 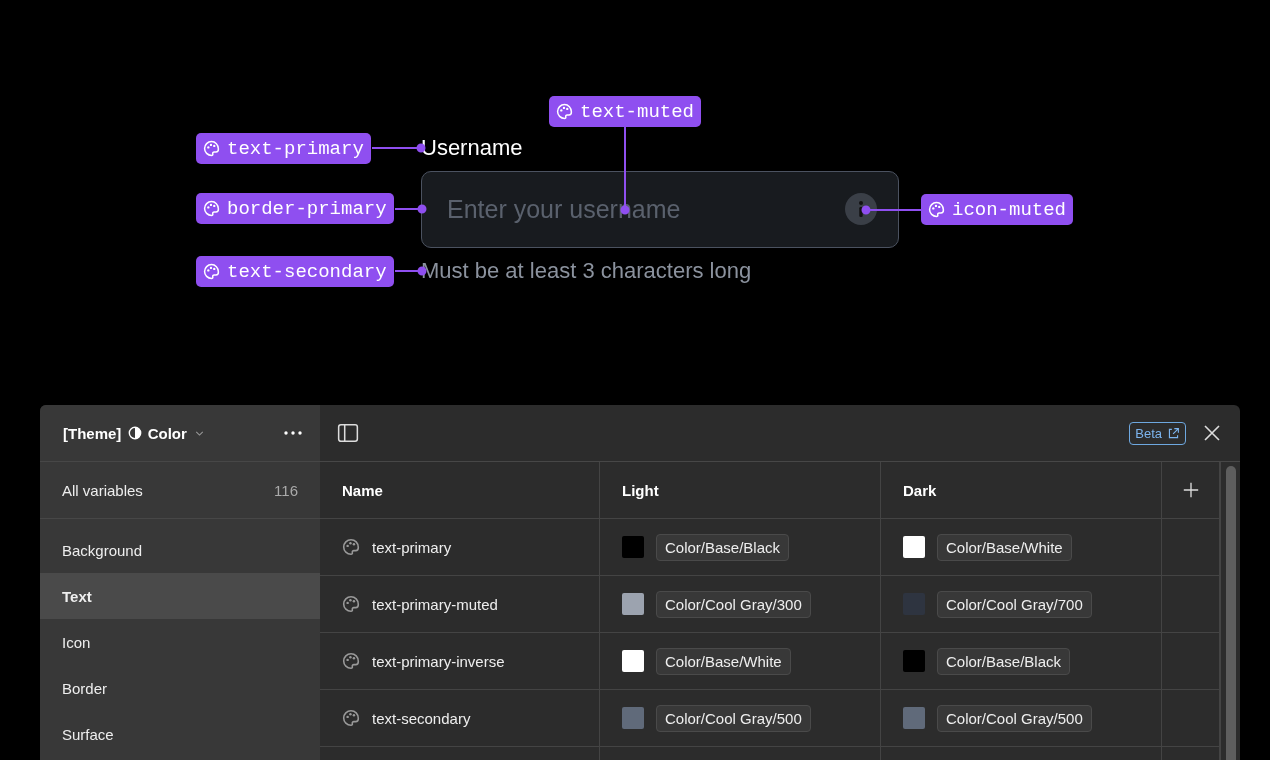 What do you see at coordinates (472, 148) in the screenshot?
I see `field-label: Username` at bounding box center [472, 148].